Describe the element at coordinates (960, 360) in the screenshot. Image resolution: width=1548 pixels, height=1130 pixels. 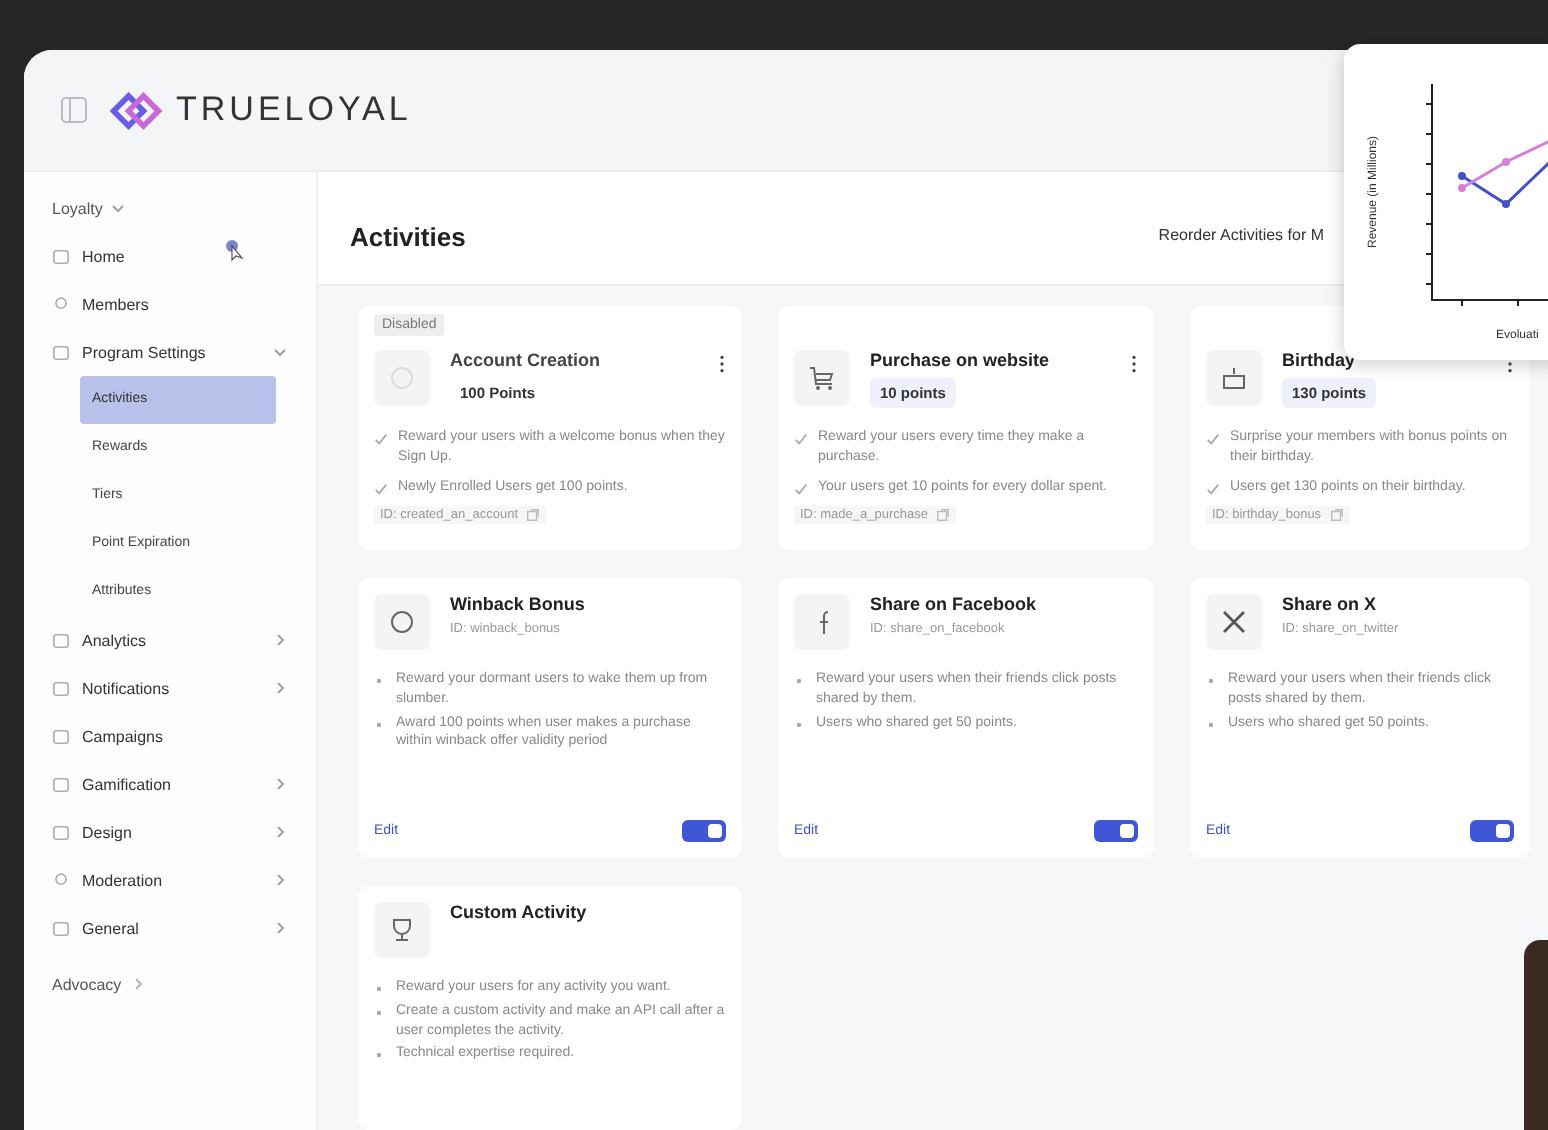
I see `card-title: Purchase on website` at that location.